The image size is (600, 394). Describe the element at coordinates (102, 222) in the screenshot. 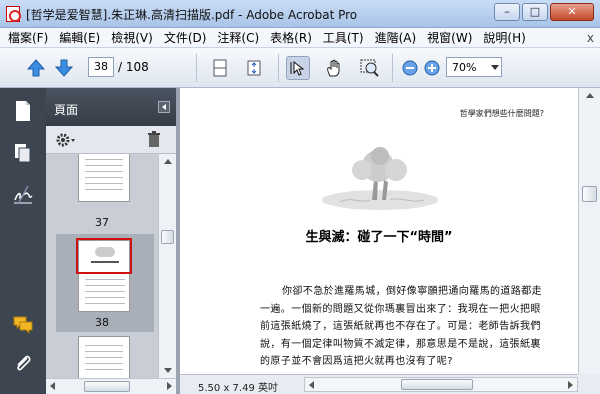

I see `thumbnail-label: 37` at that location.